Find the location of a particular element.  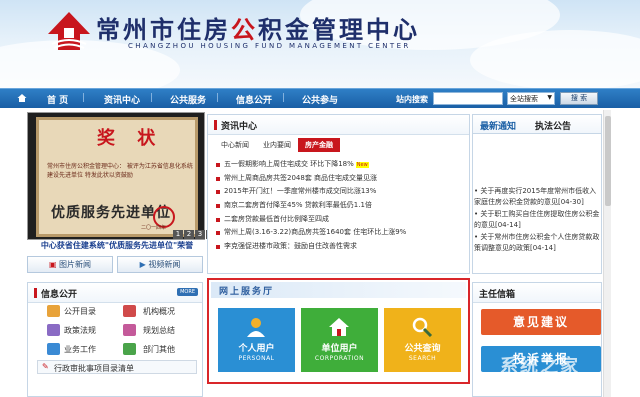

info-item-plan: 规划总结 is located at coordinates (159, 330).